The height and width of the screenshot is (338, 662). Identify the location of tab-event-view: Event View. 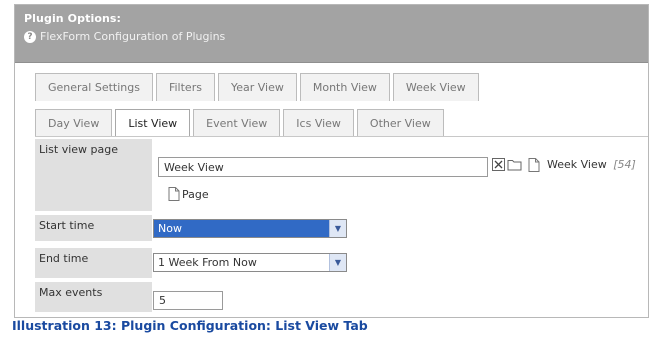
(237, 123).